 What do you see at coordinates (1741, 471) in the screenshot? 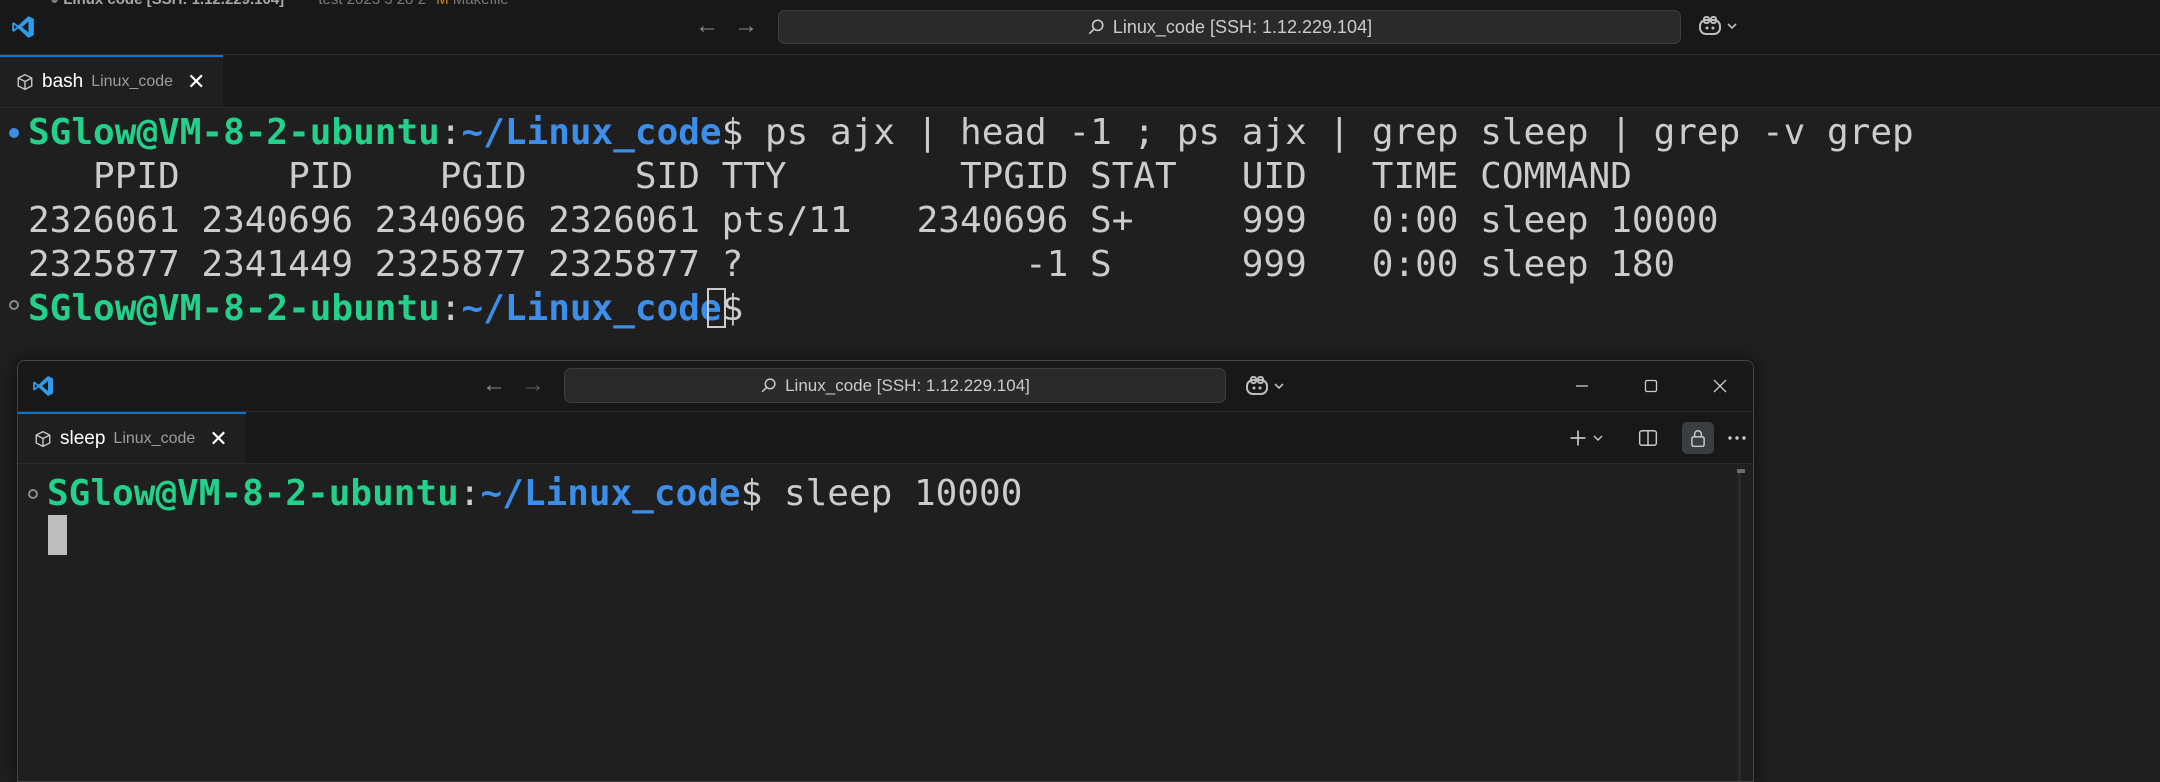
I see `scrollbar-marker` at bounding box center [1741, 471].